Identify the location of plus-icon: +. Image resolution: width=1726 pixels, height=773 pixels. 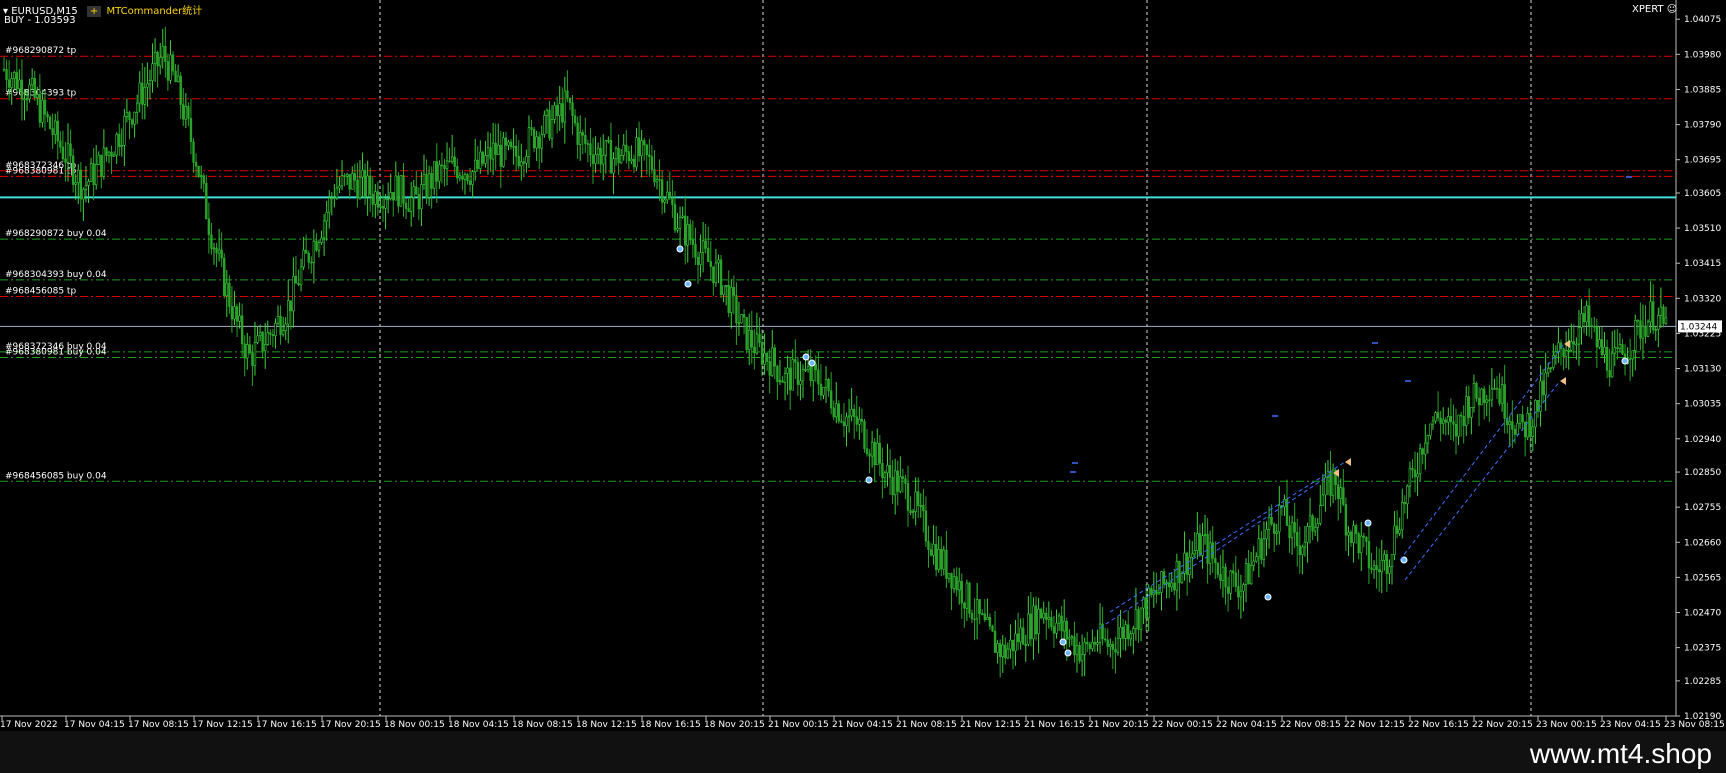
(94, 11).